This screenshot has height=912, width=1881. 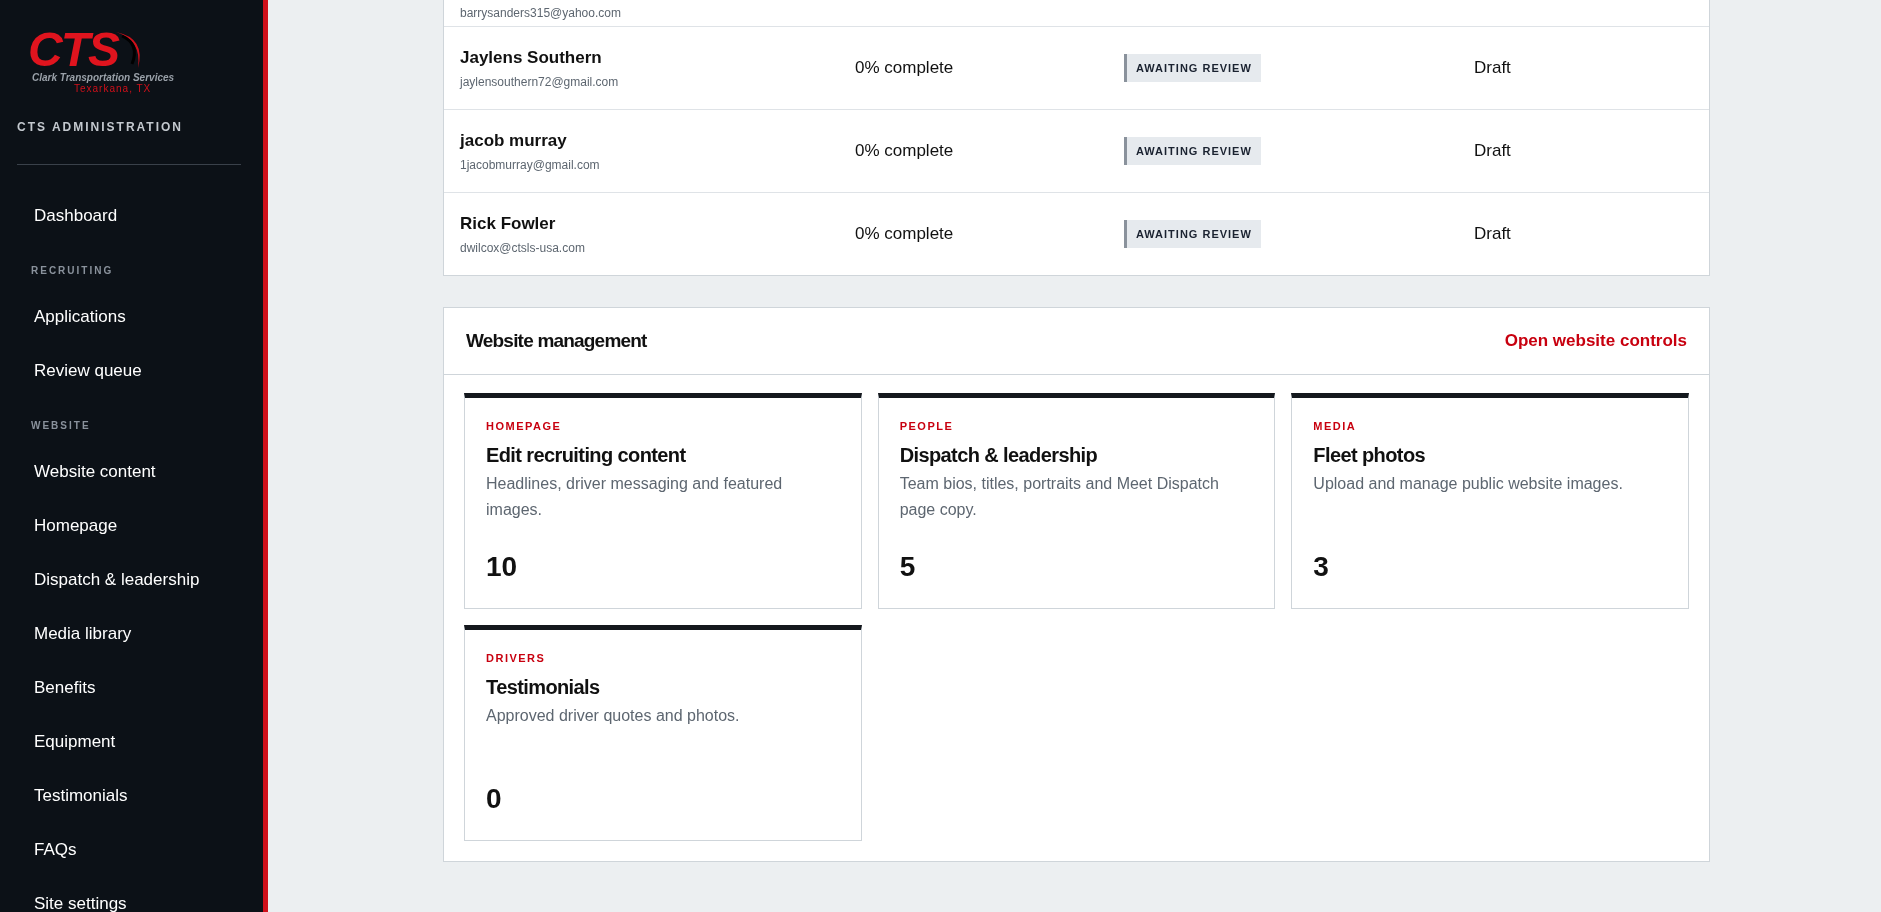 What do you see at coordinates (516, 658) in the screenshot?
I see `card-category: DRIVERS` at bounding box center [516, 658].